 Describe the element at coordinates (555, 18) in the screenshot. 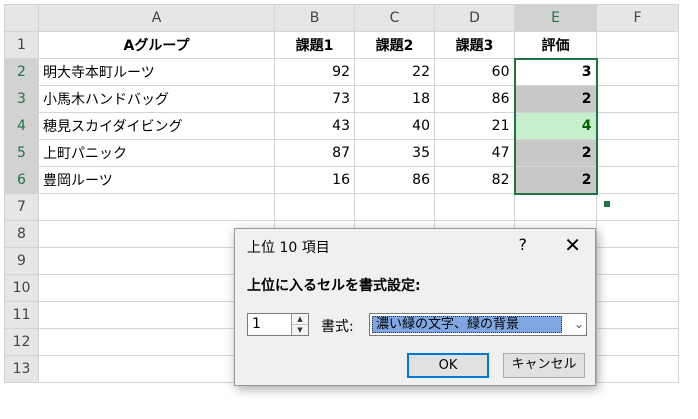

I see `column-header-e: E` at that location.